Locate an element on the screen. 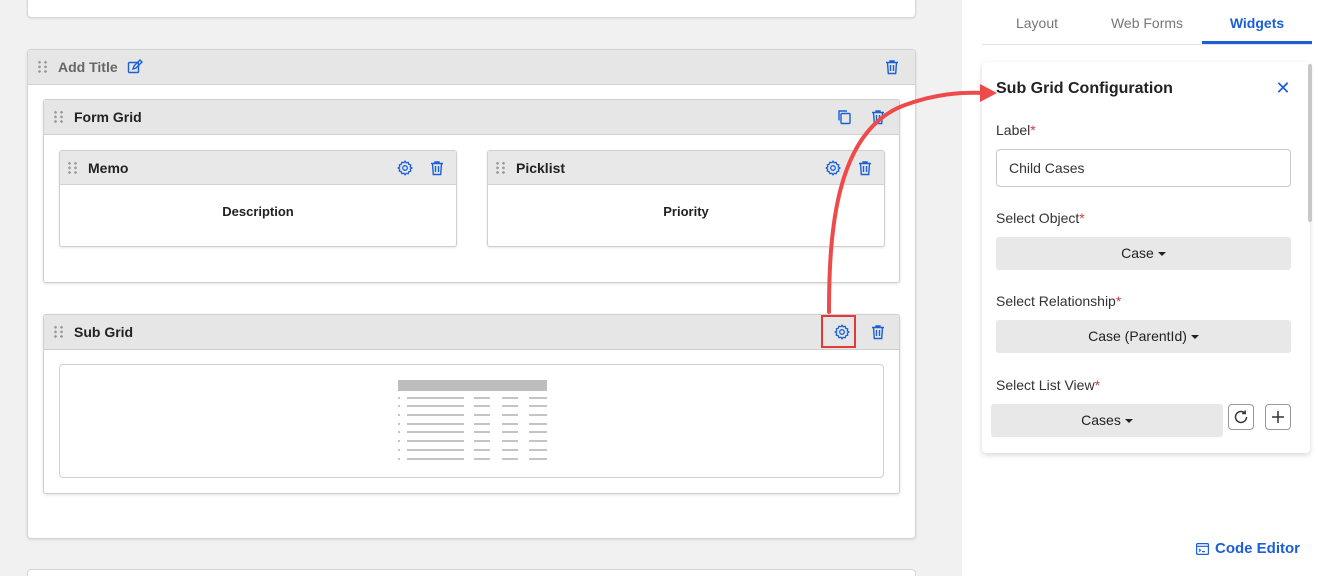  code-editor-icon is located at coordinates (1202, 548).